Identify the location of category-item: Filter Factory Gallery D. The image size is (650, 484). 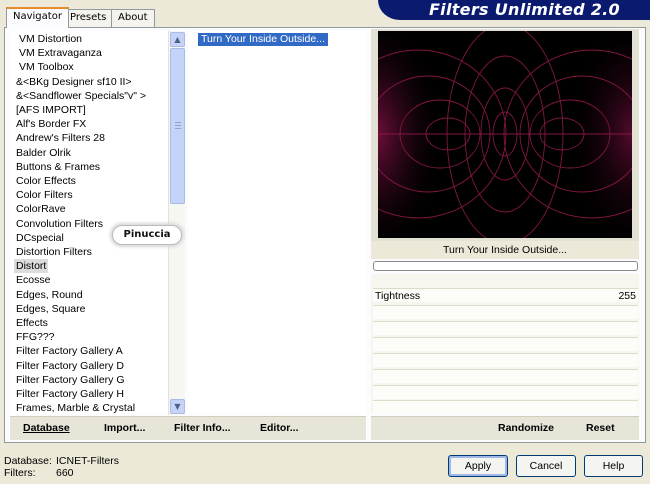
(70, 366).